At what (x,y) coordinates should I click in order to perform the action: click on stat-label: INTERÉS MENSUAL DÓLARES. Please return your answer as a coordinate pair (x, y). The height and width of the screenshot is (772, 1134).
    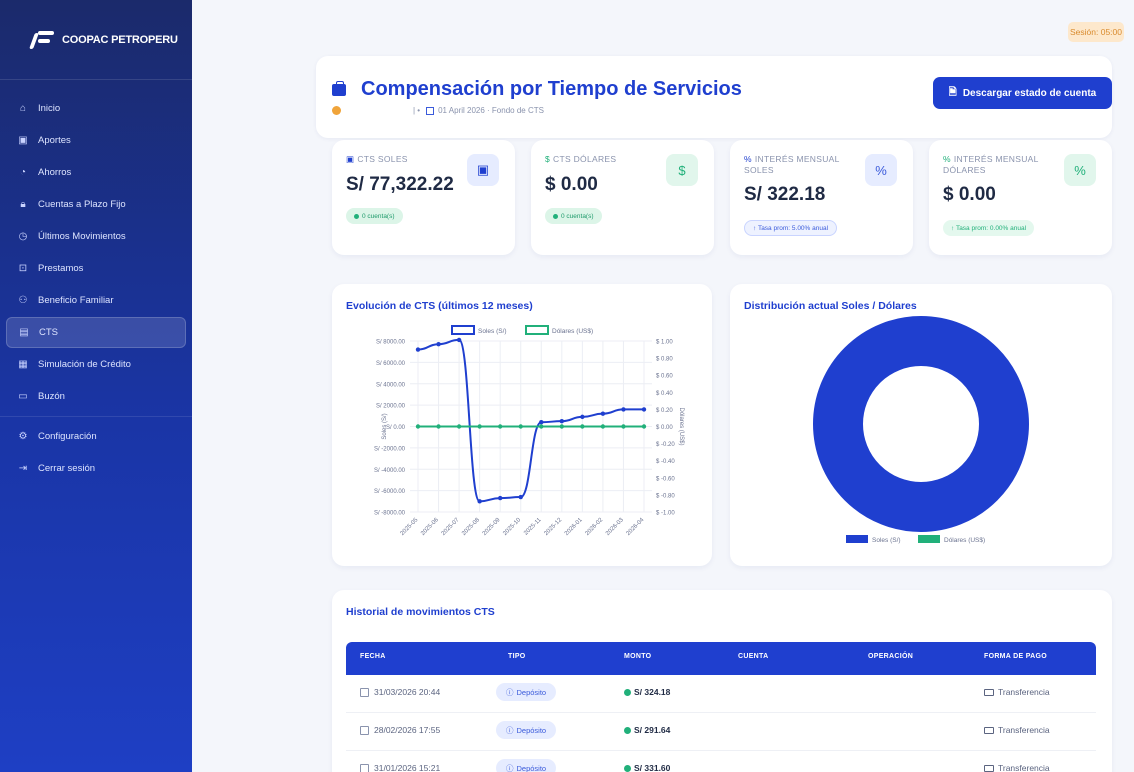
    Looking at the image, I should click on (991, 164).